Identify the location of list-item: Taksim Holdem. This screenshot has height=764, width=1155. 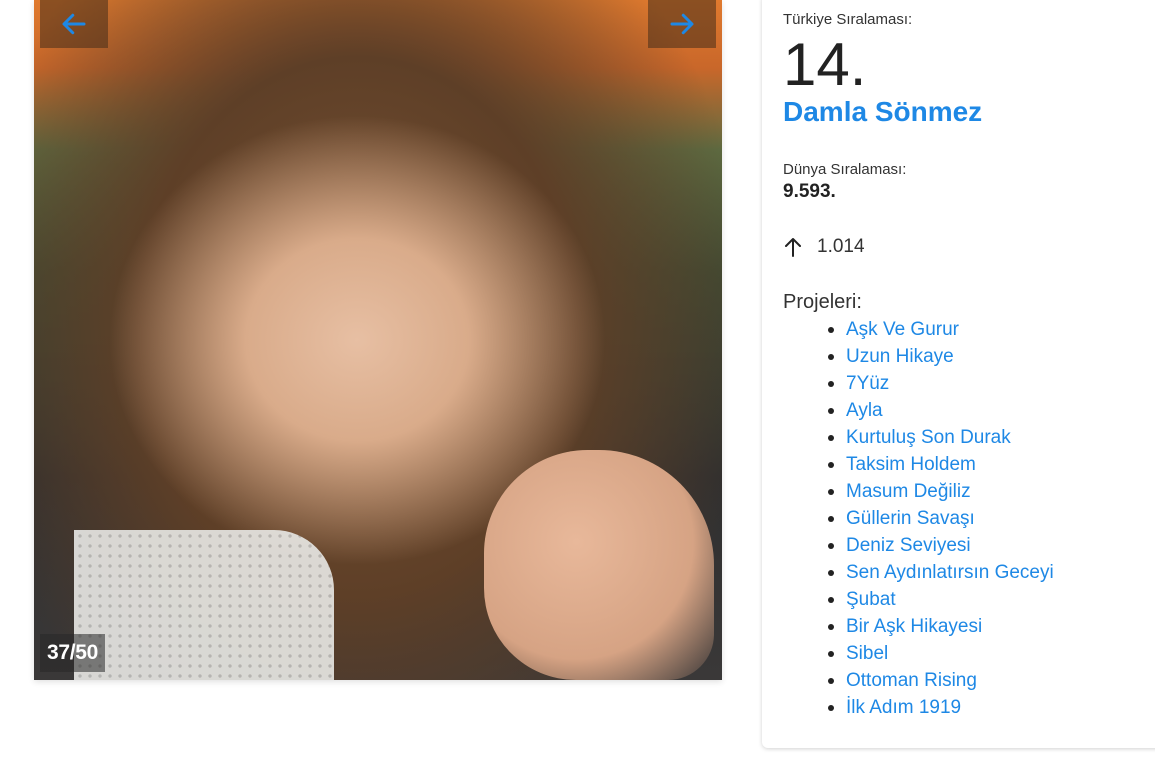
(941, 464).